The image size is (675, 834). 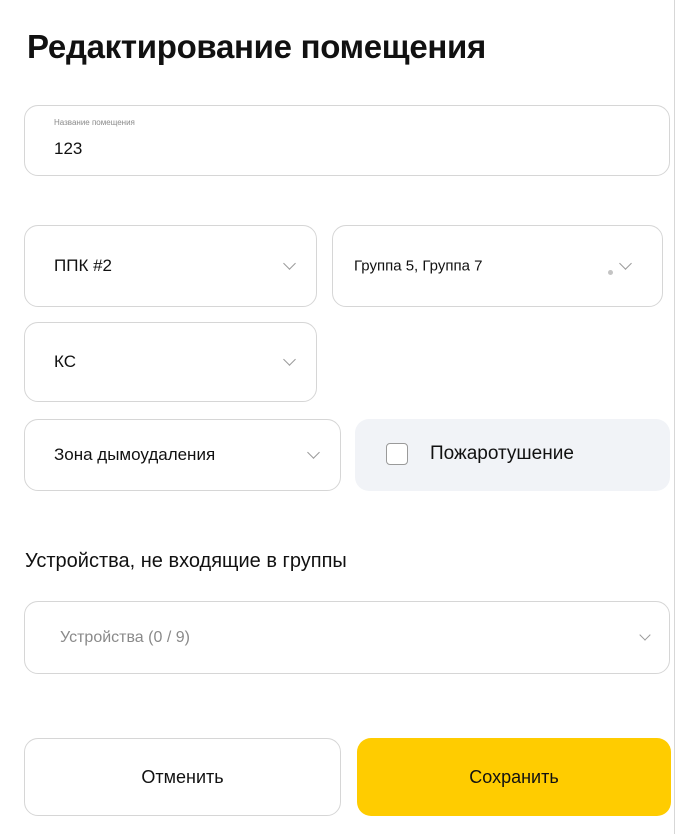 I want to click on devices-section-label: Устройства, не входящие в группы, so click(x=186, y=561).